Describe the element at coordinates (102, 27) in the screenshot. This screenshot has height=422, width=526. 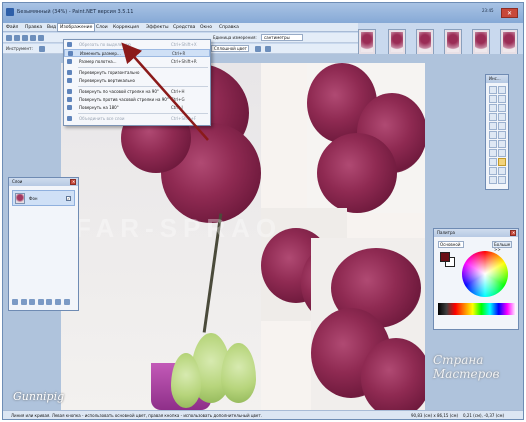
I see `menu-layers: Слои` at that location.